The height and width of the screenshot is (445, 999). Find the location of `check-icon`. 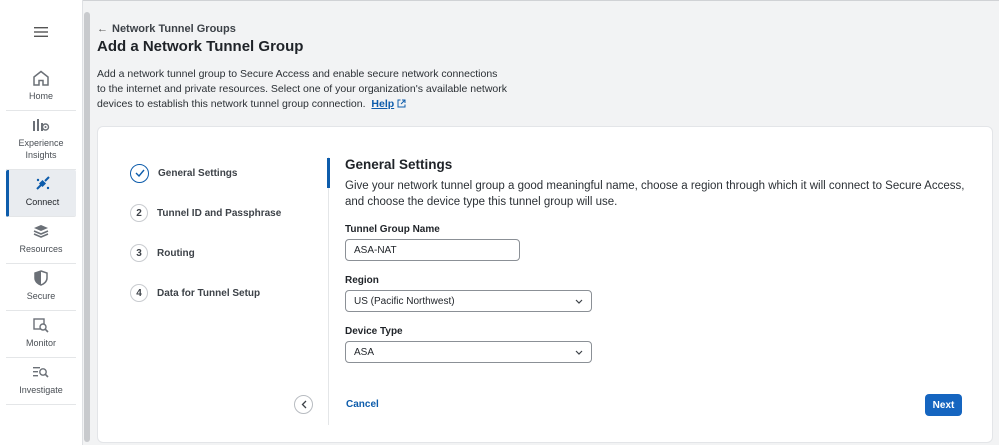

check-icon is located at coordinates (140, 173).